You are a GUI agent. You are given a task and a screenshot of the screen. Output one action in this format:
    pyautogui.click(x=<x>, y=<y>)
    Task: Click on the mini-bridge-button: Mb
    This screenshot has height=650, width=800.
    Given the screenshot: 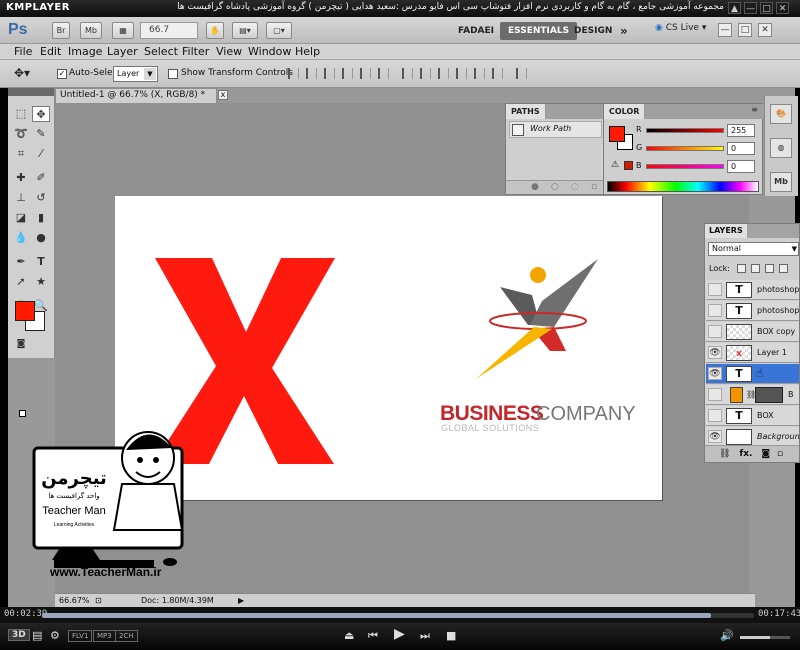 What is the action you would take?
    pyautogui.click(x=91, y=30)
    